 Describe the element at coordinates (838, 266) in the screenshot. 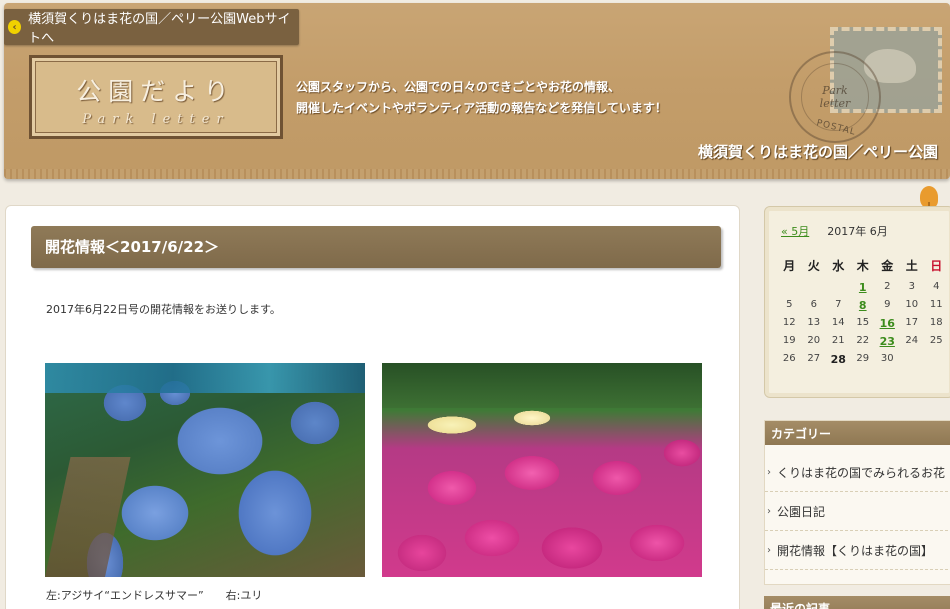

I see `calendar-weekday: 水` at that location.